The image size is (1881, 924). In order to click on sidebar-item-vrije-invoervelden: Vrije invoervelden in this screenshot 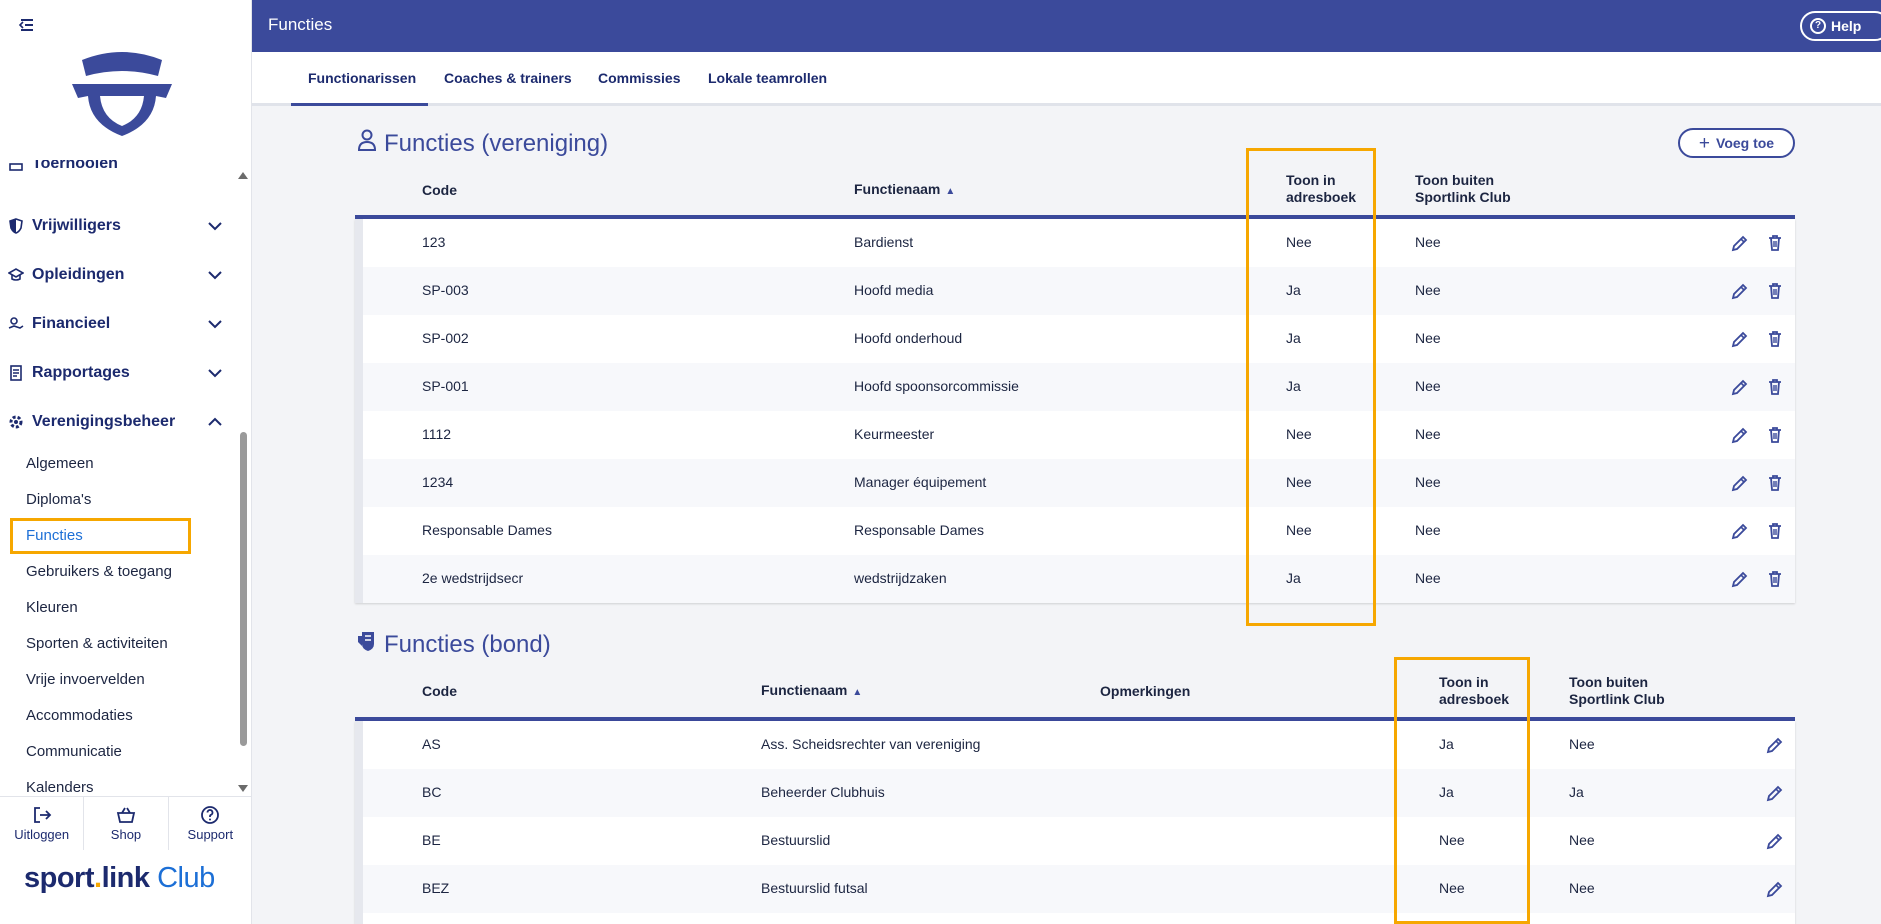, I will do `click(85, 679)`.